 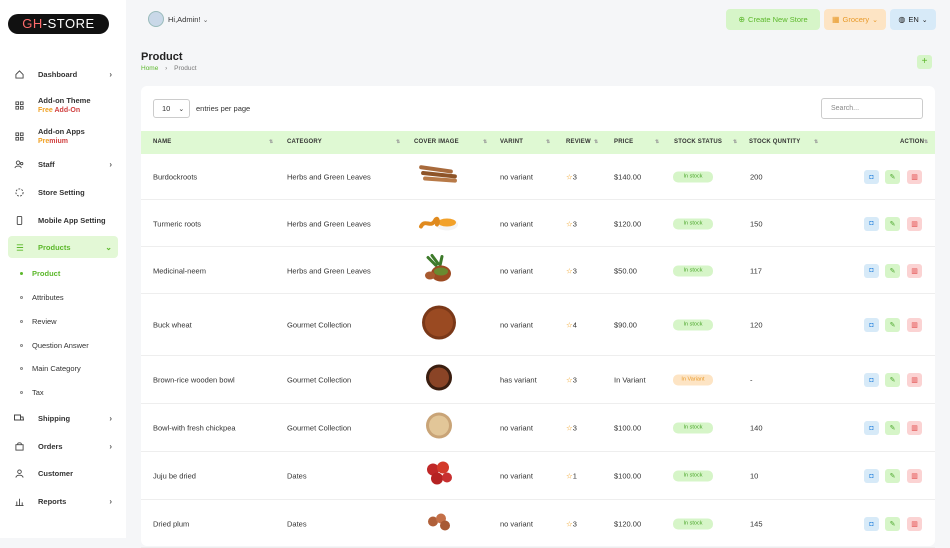 What do you see at coordinates (61, 141) in the screenshot?
I see `sidebar-item-sublabel: Premium` at bounding box center [61, 141].